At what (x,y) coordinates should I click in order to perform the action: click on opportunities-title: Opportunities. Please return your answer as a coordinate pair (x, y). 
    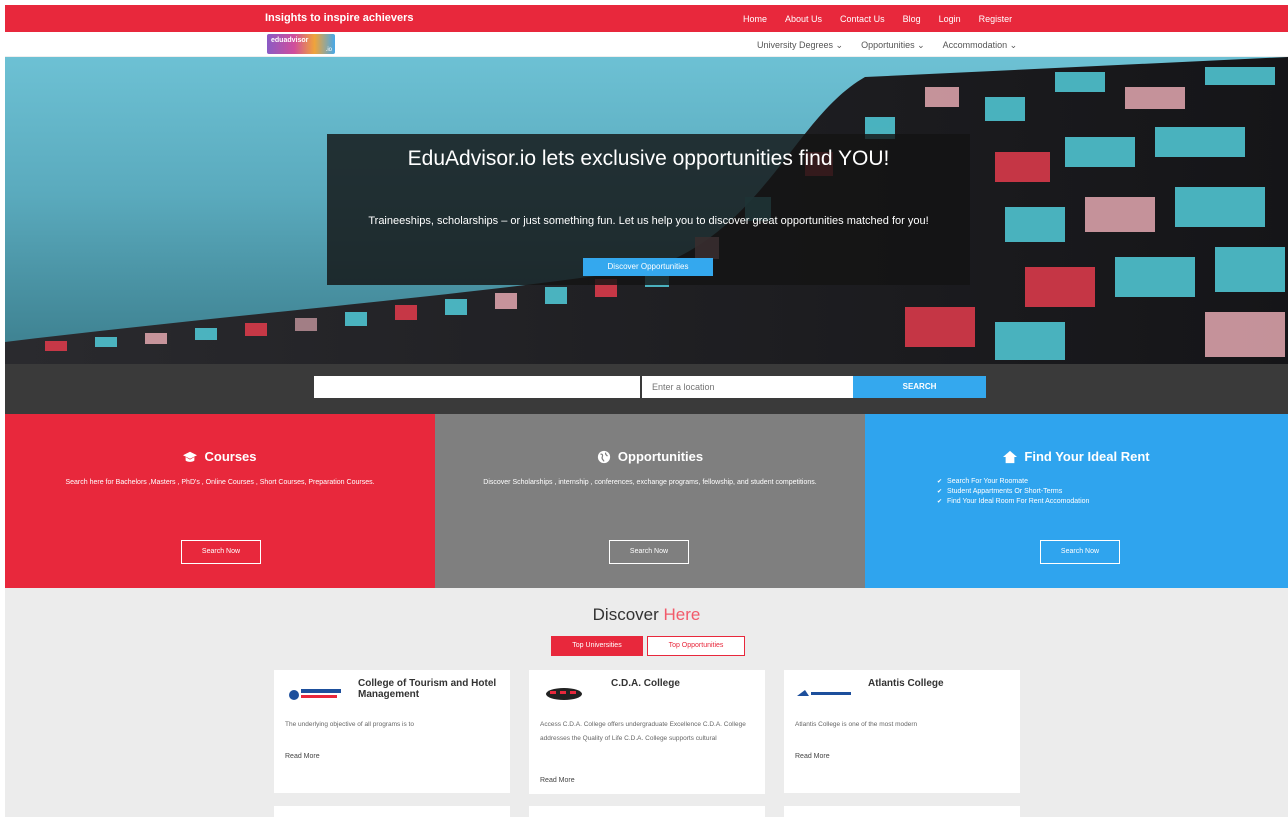
    Looking at the image, I should click on (650, 456).